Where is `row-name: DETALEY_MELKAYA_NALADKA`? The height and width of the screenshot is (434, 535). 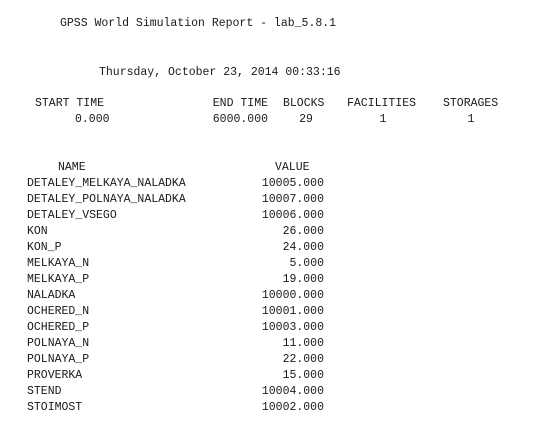 row-name: DETALEY_MELKAYA_NALADKA is located at coordinates (106, 183).